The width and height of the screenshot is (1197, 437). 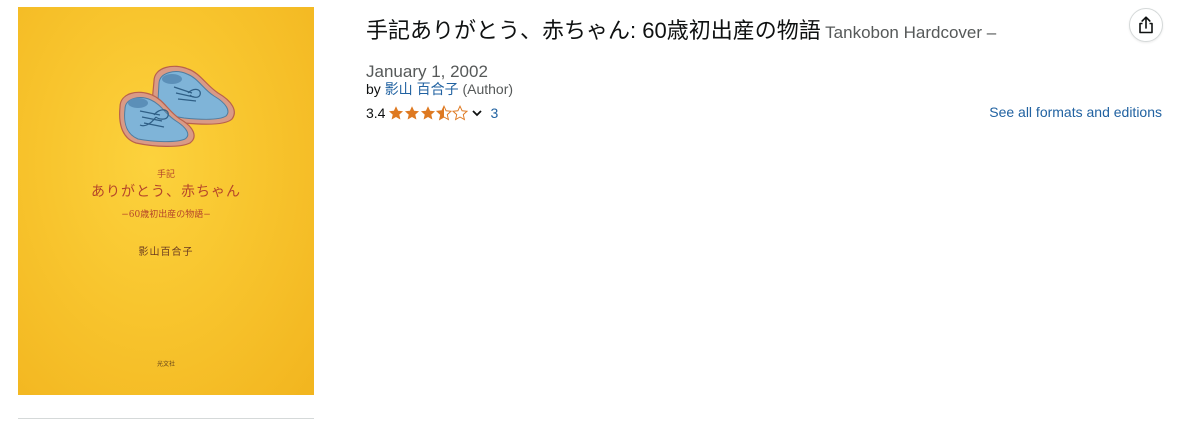 I want to click on cover-publisher: 光文社, so click(x=165, y=364).